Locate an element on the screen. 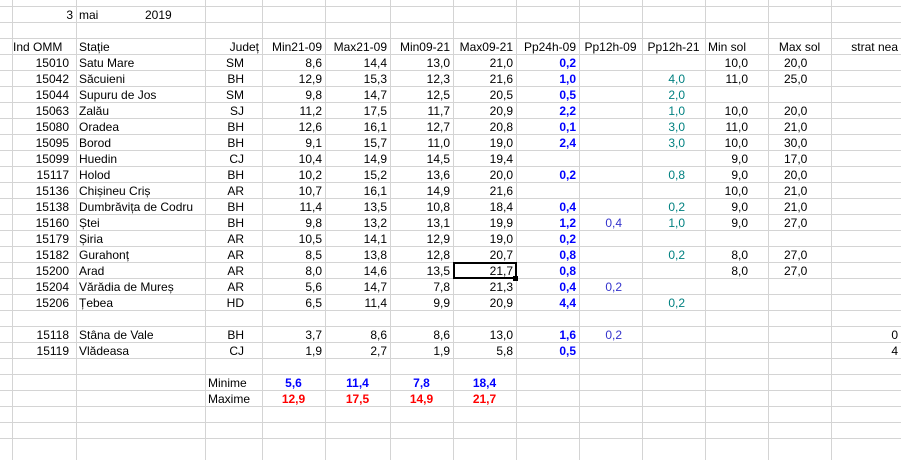 Image resolution: width=901 pixels, height=460 pixels. column-header: Min sol is located at coordinates (736, 47).